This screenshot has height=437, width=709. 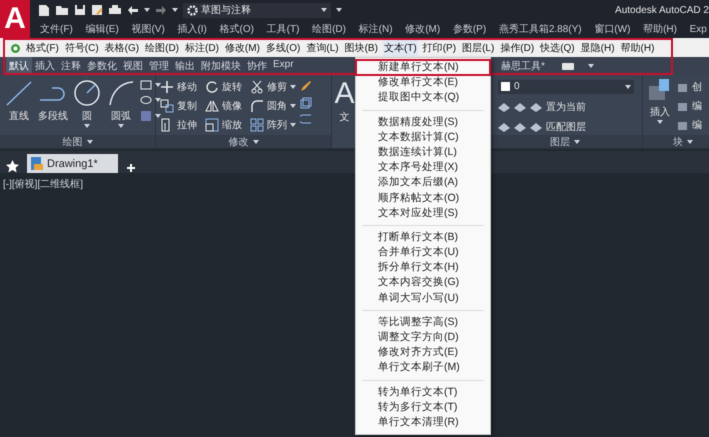 What do you see at coordinates (72, 163) in the screenshot?
I see `file-tab: Drawing1*` at bounding box center [72, 163].